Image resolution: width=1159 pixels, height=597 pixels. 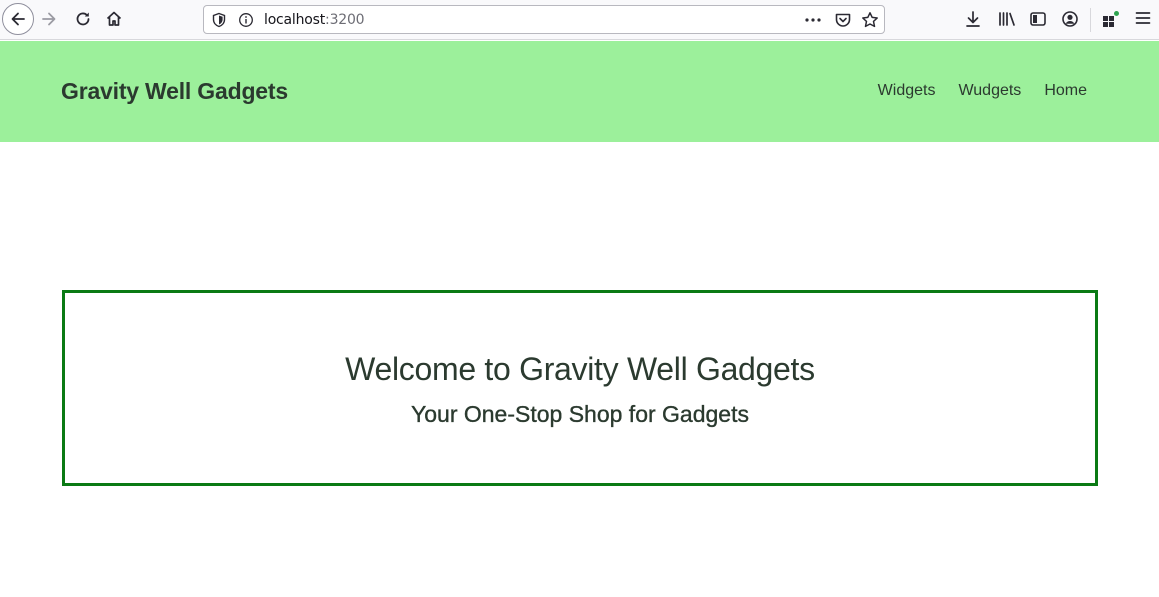 What do you see at coordinates (1065, 91) in the screenshot?
I see `nav-link-home: Home` at bounding box center [1065, 91].